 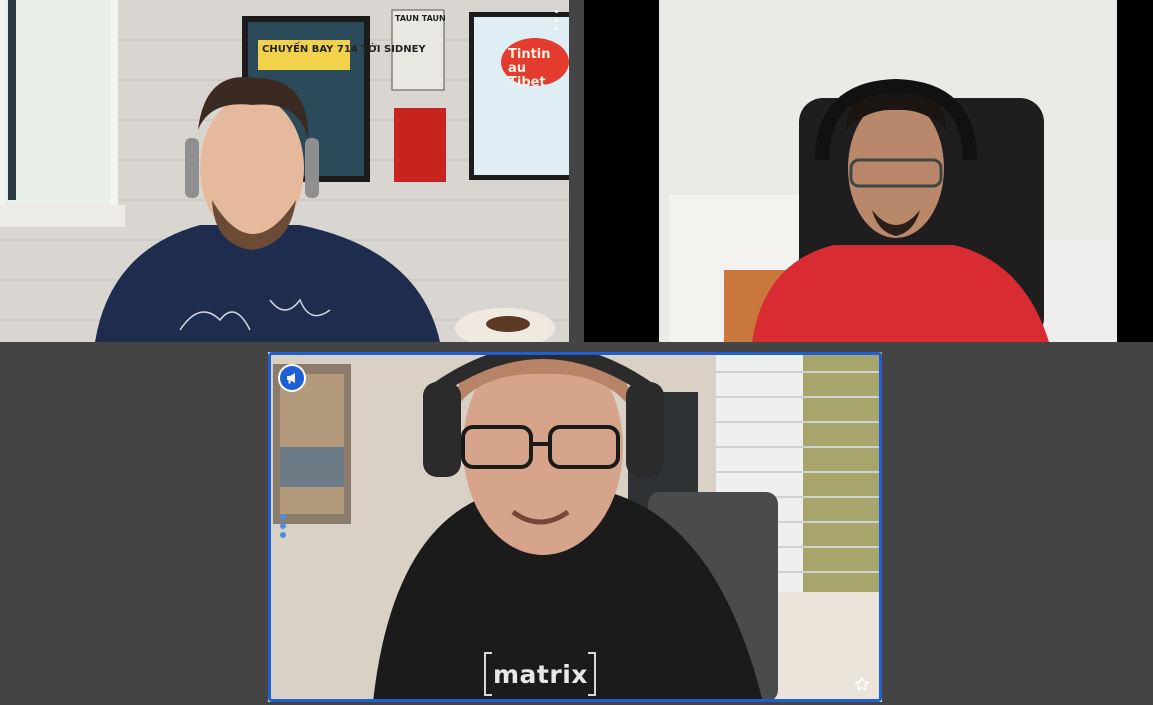 I want to click on shirt-logo-bracket-left, so click(x=488, y=674).